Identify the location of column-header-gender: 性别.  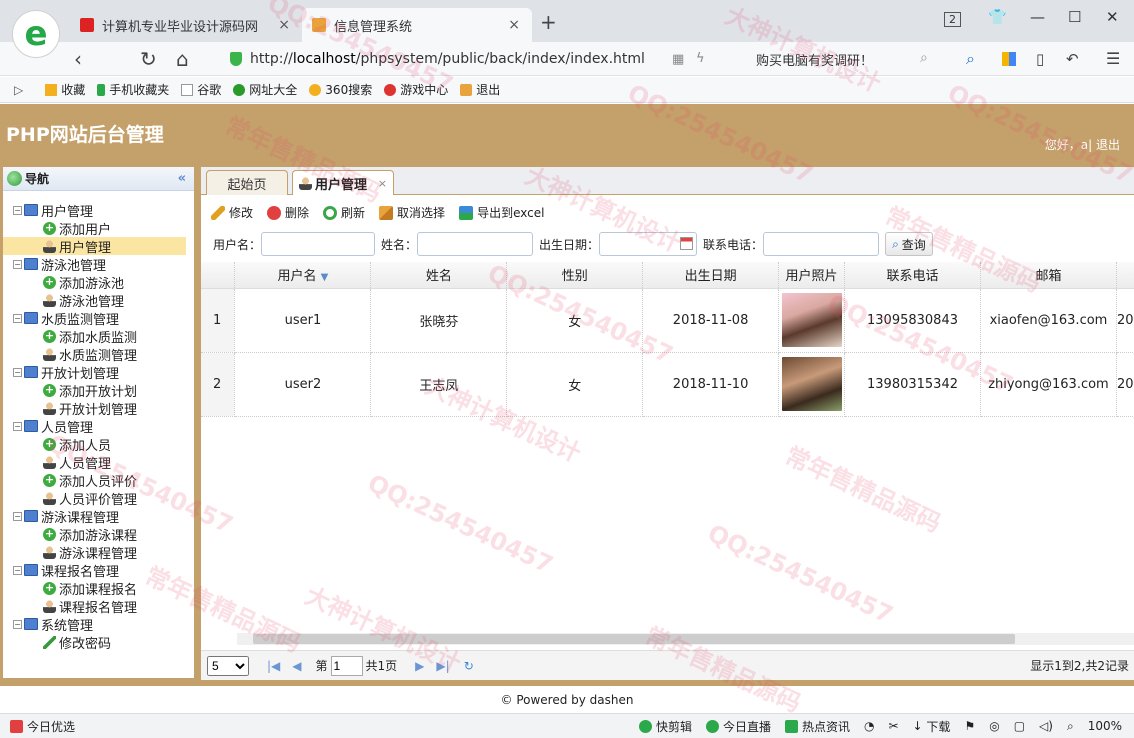
(575, 275).